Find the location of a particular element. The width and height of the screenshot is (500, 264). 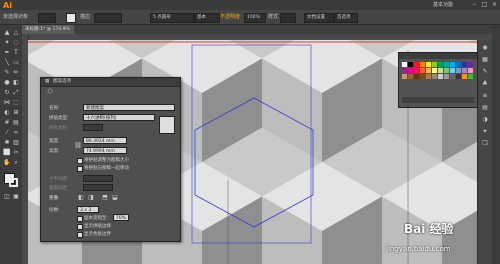

overlap-left-icon: ◧ is located at coordinates (81, 198).